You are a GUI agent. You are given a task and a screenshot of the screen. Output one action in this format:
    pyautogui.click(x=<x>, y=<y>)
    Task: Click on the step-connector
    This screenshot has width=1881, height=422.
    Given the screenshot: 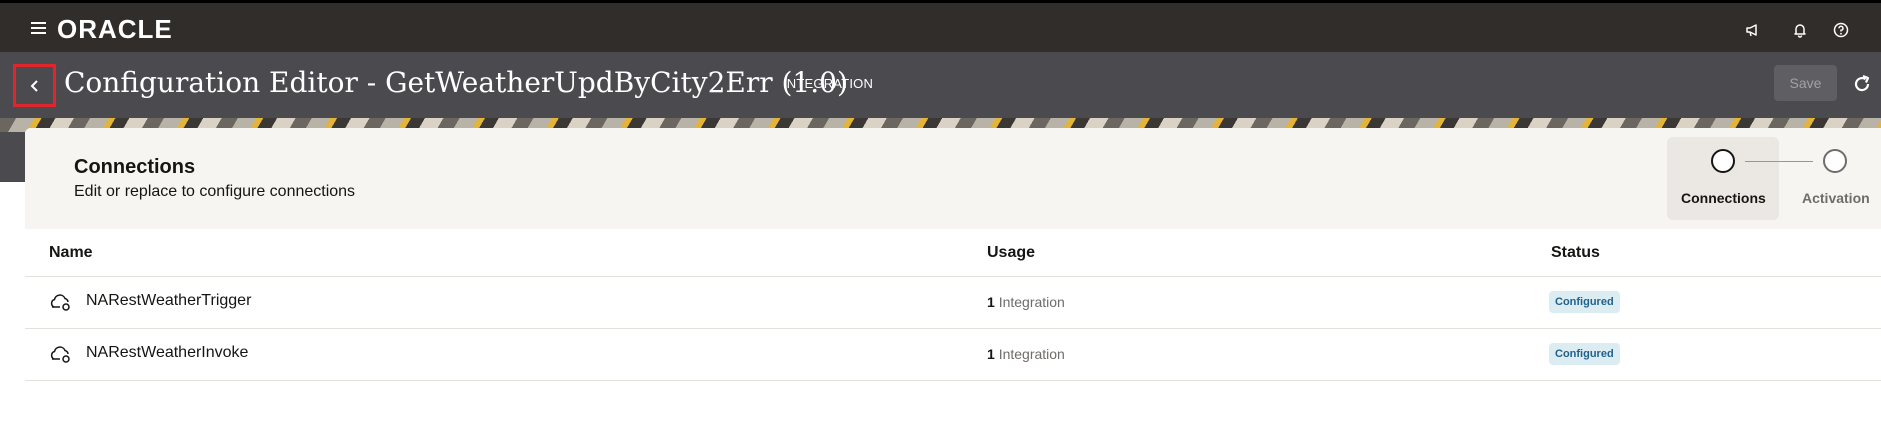 What is the action you would take?
    pyautogui.click(x=1779, y=161)
    